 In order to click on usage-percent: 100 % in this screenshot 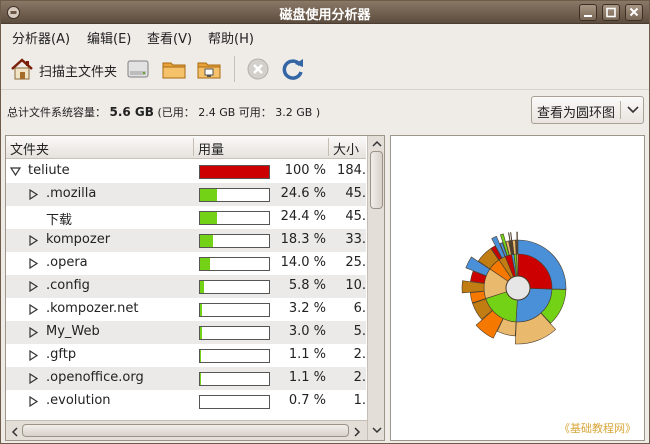, I will do `click(305, 170)`.